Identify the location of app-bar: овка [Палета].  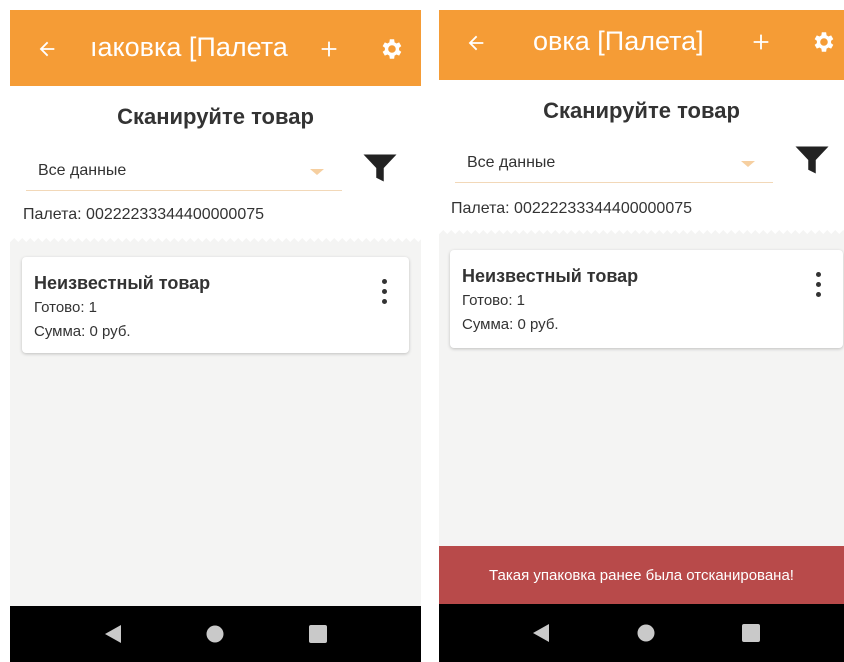
(641, 45).